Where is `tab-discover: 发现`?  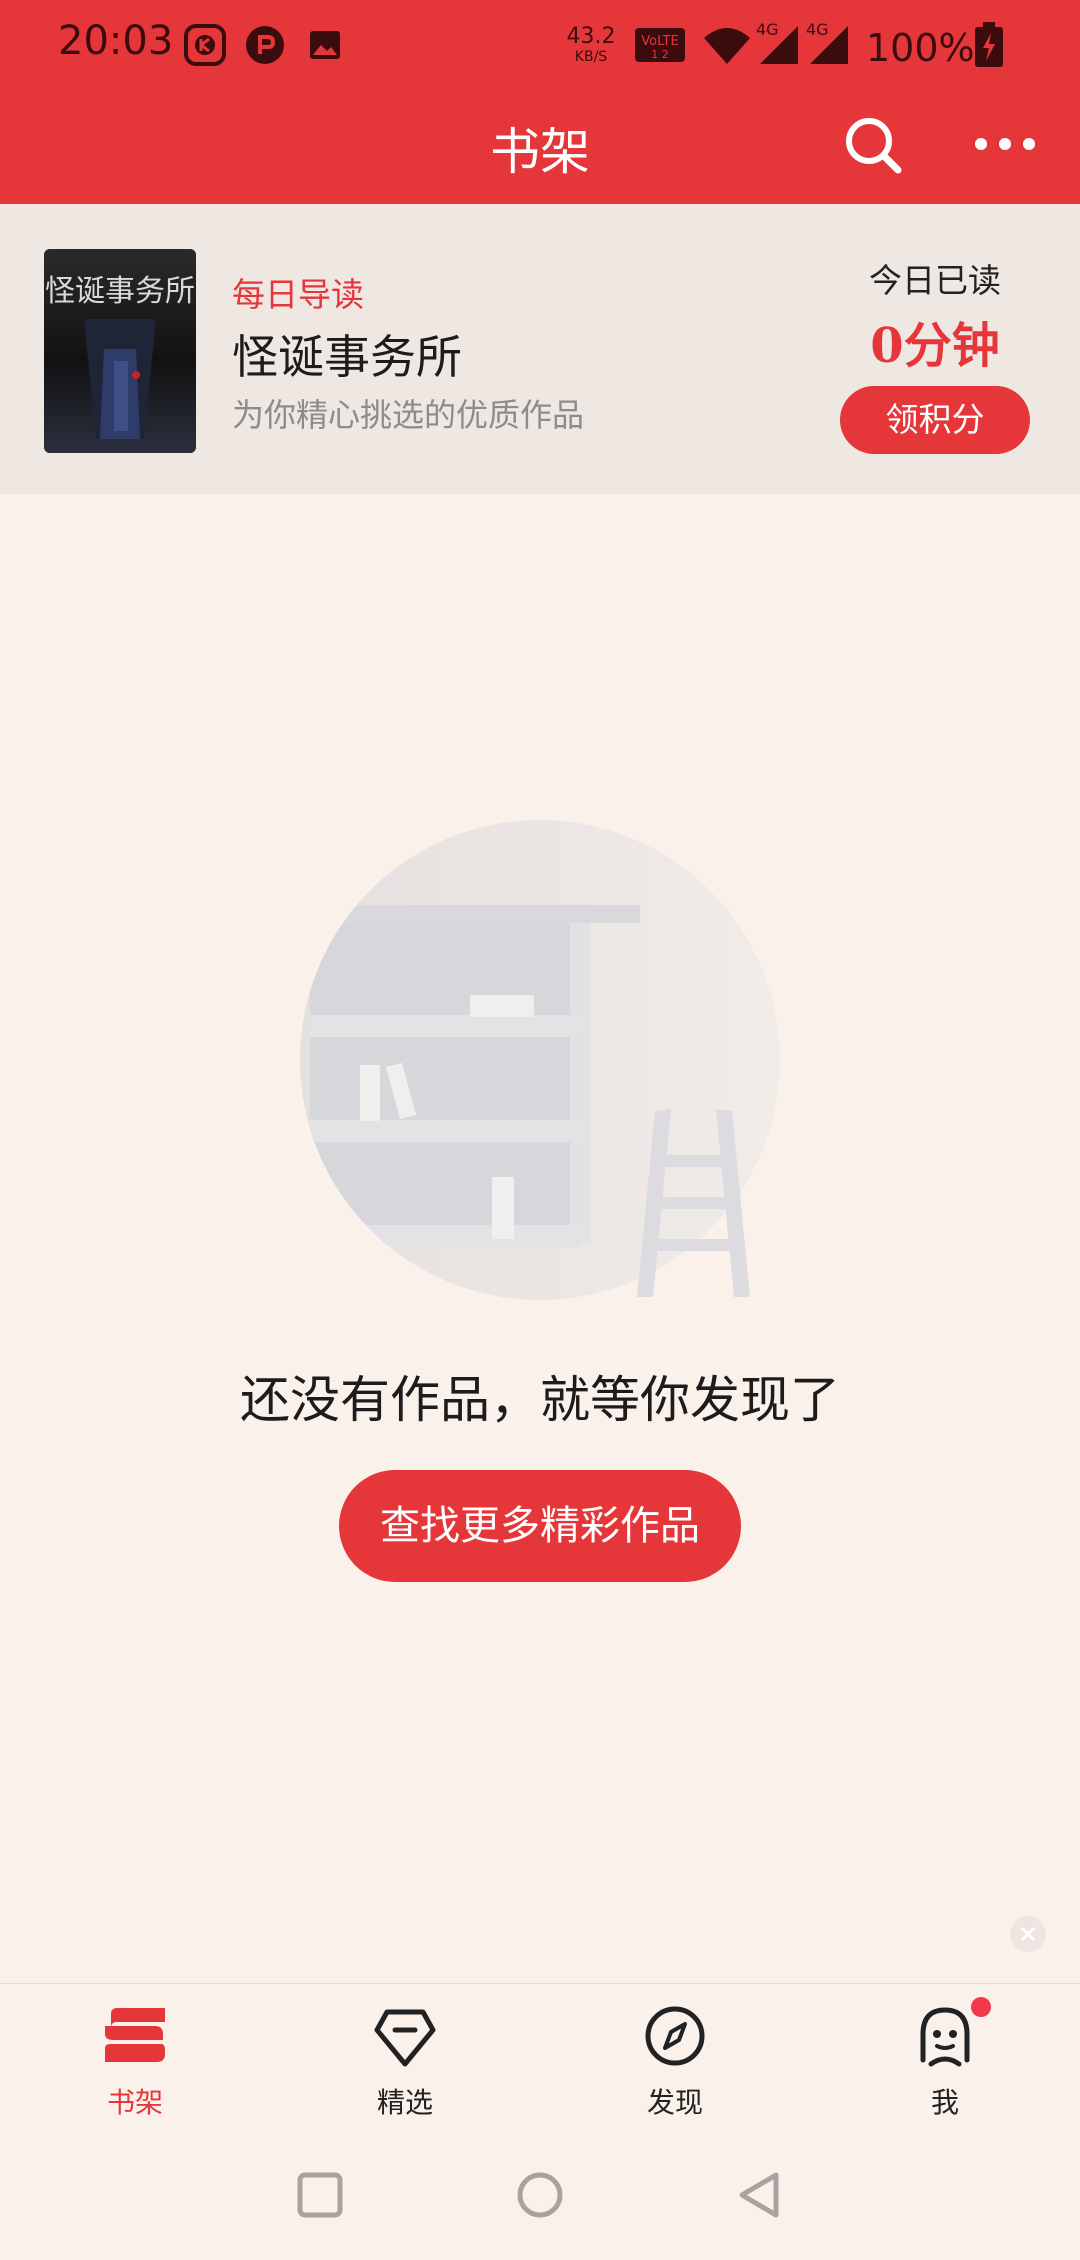
tab-discover: 发现 is located at coordinates (675, 2059).